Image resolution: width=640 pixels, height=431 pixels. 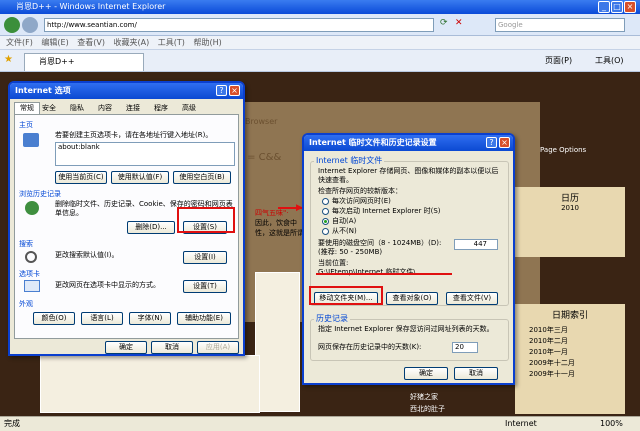 What do you see at coordinates (126, 91) in the screenshot?
I see `dialog-titlebar: Internet 选项` at bounding box center [126, 91].